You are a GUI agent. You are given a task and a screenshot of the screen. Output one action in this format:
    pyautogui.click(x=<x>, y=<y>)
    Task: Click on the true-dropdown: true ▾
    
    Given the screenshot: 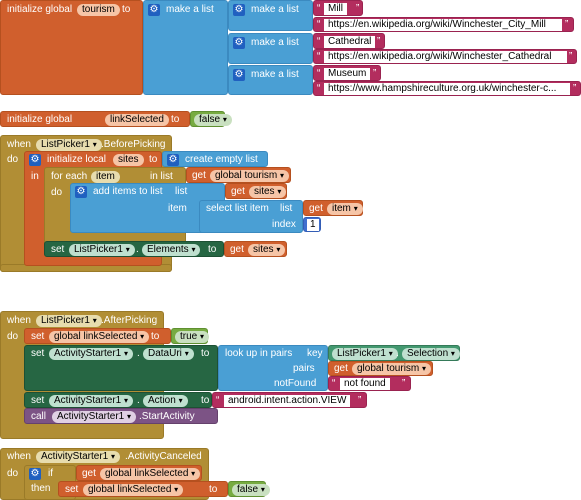 What is the action you would take?
    pyautogui.click(x=192, y=337)
    